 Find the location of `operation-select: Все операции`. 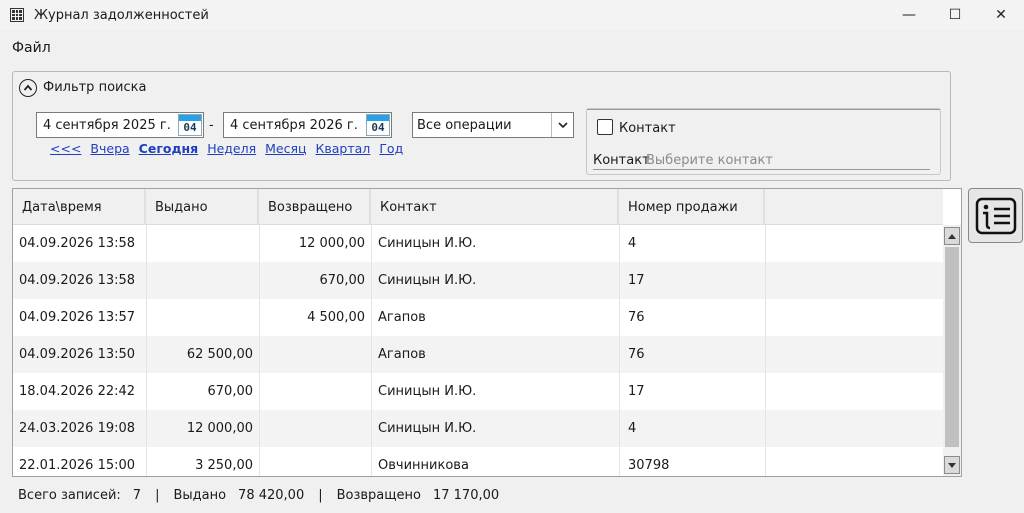

operation-select: Все операции is located at coordinates (493, 125).